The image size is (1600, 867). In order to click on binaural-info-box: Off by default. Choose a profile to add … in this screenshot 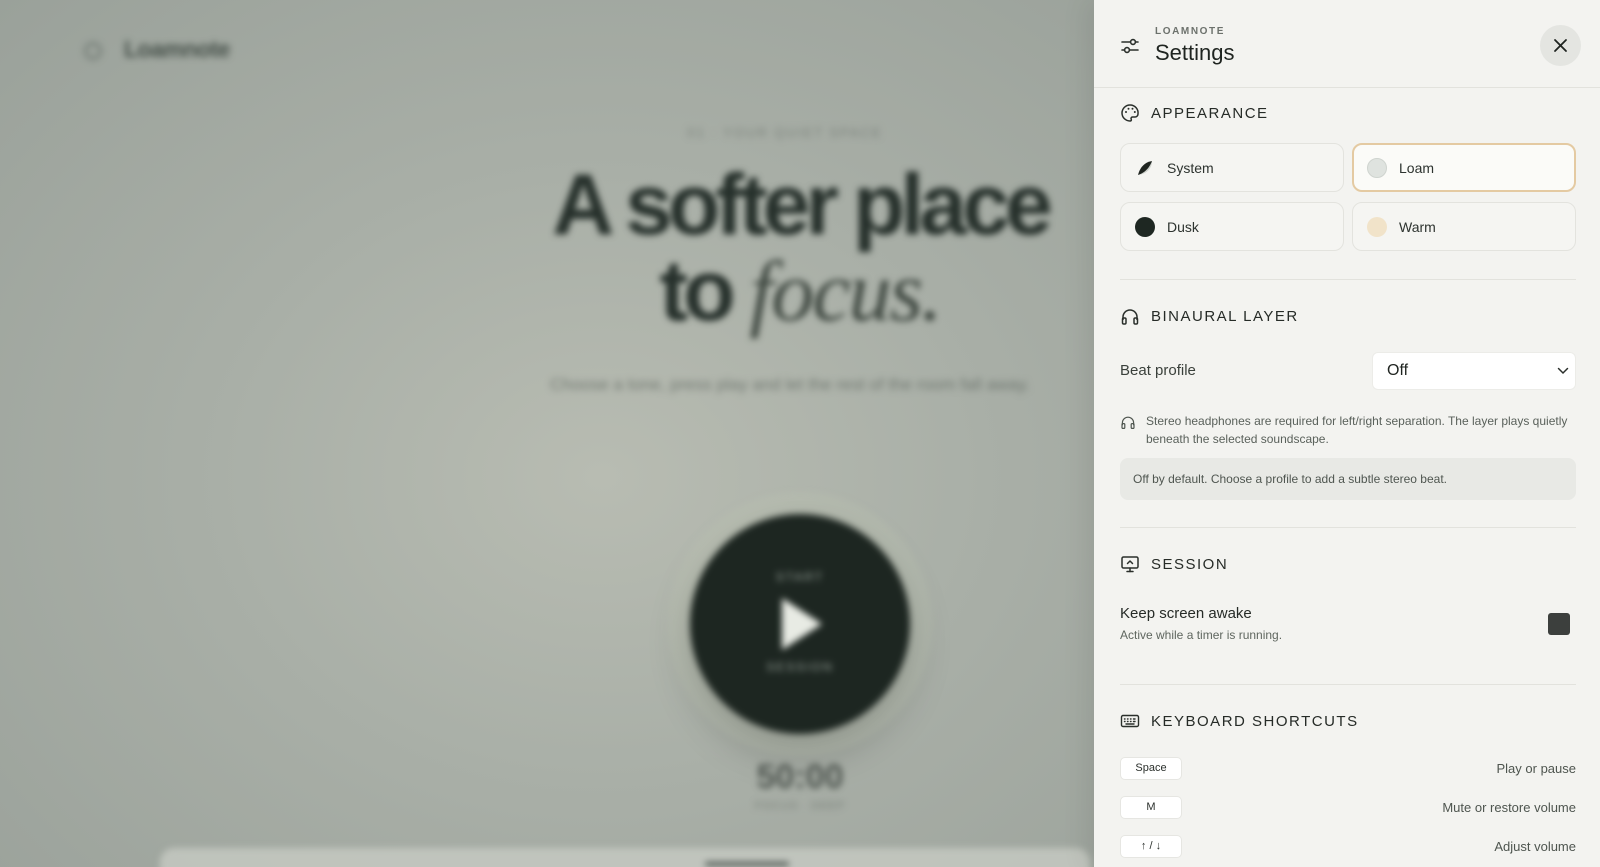, I will do `click(1348, 479)`.